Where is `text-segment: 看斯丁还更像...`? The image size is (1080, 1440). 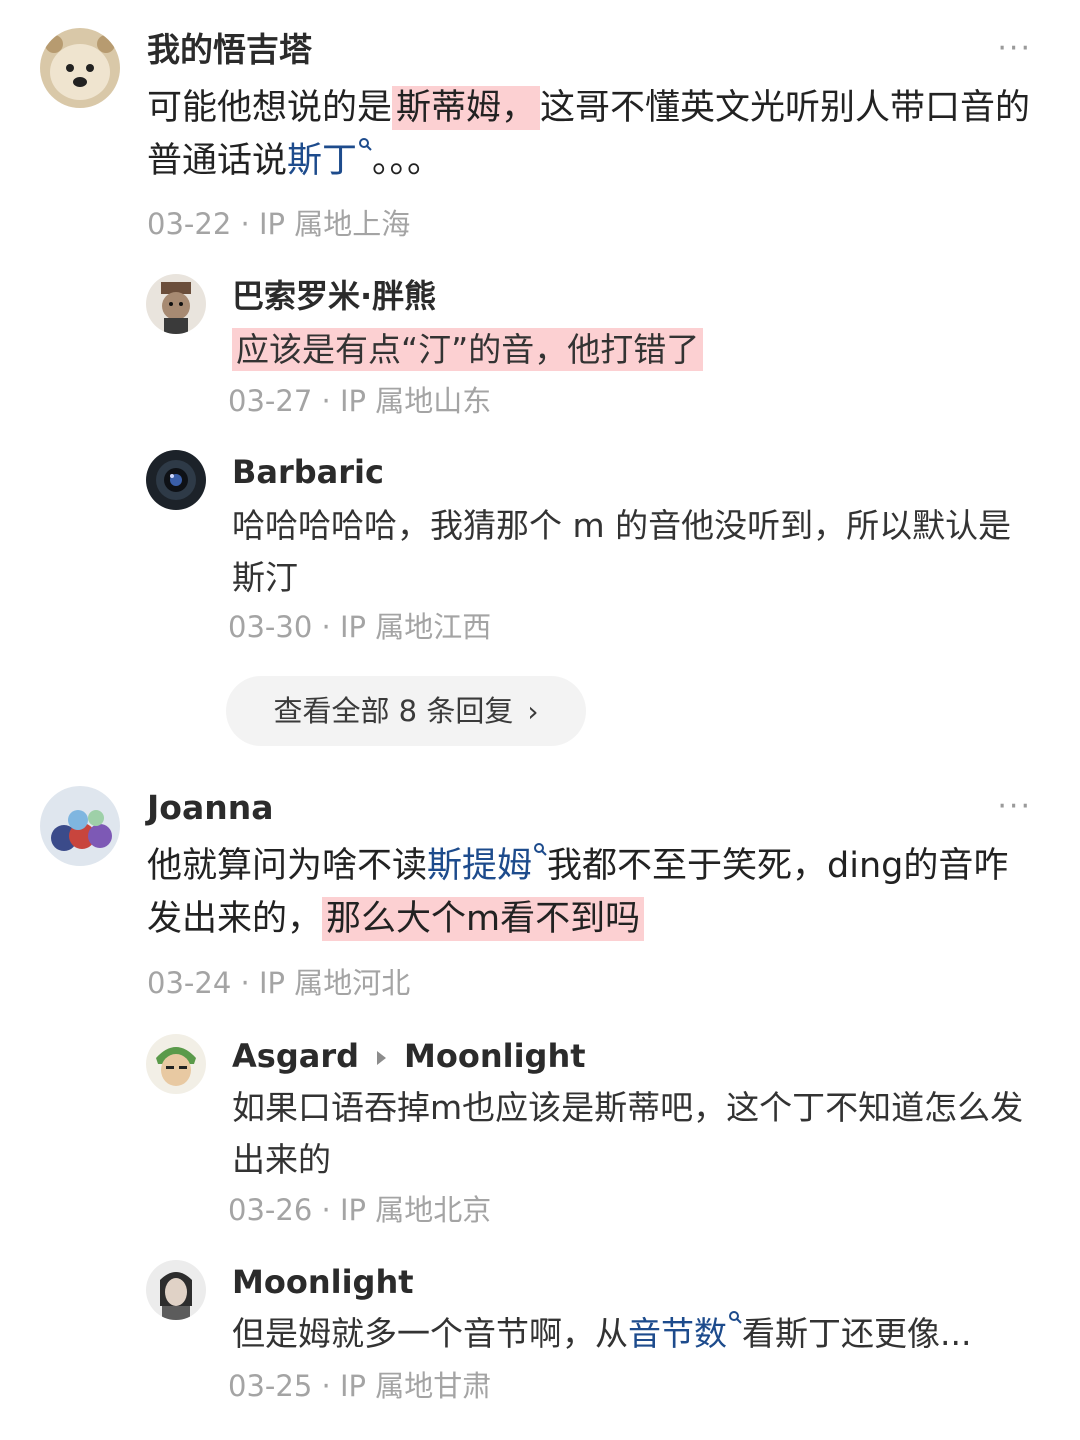 text-segment: 看斯丁还更像... is located at coordinates (857, 1333).